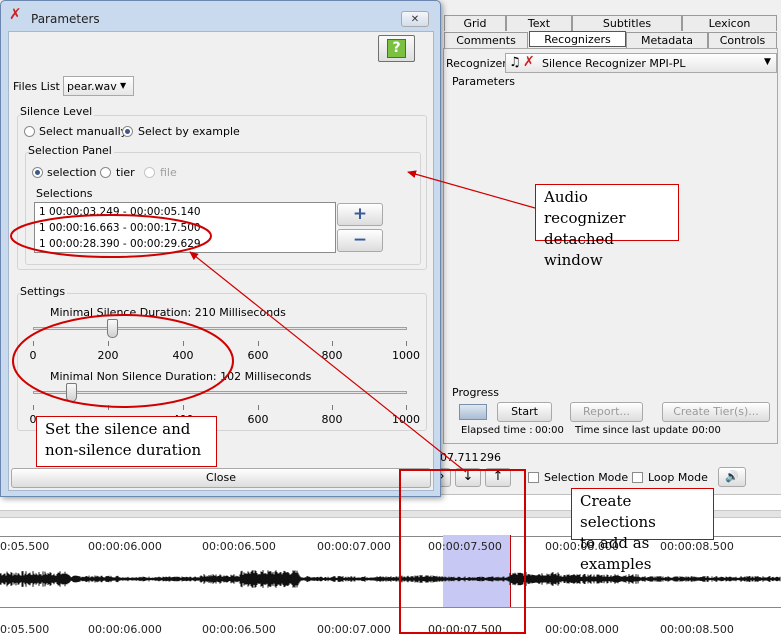 The width and height of the screenshot is (781, 635). What do you see at coordinates (125, 546) in the screenshot?
I see `time-label: 00:00:06.000` at bounding box center [125, 546].